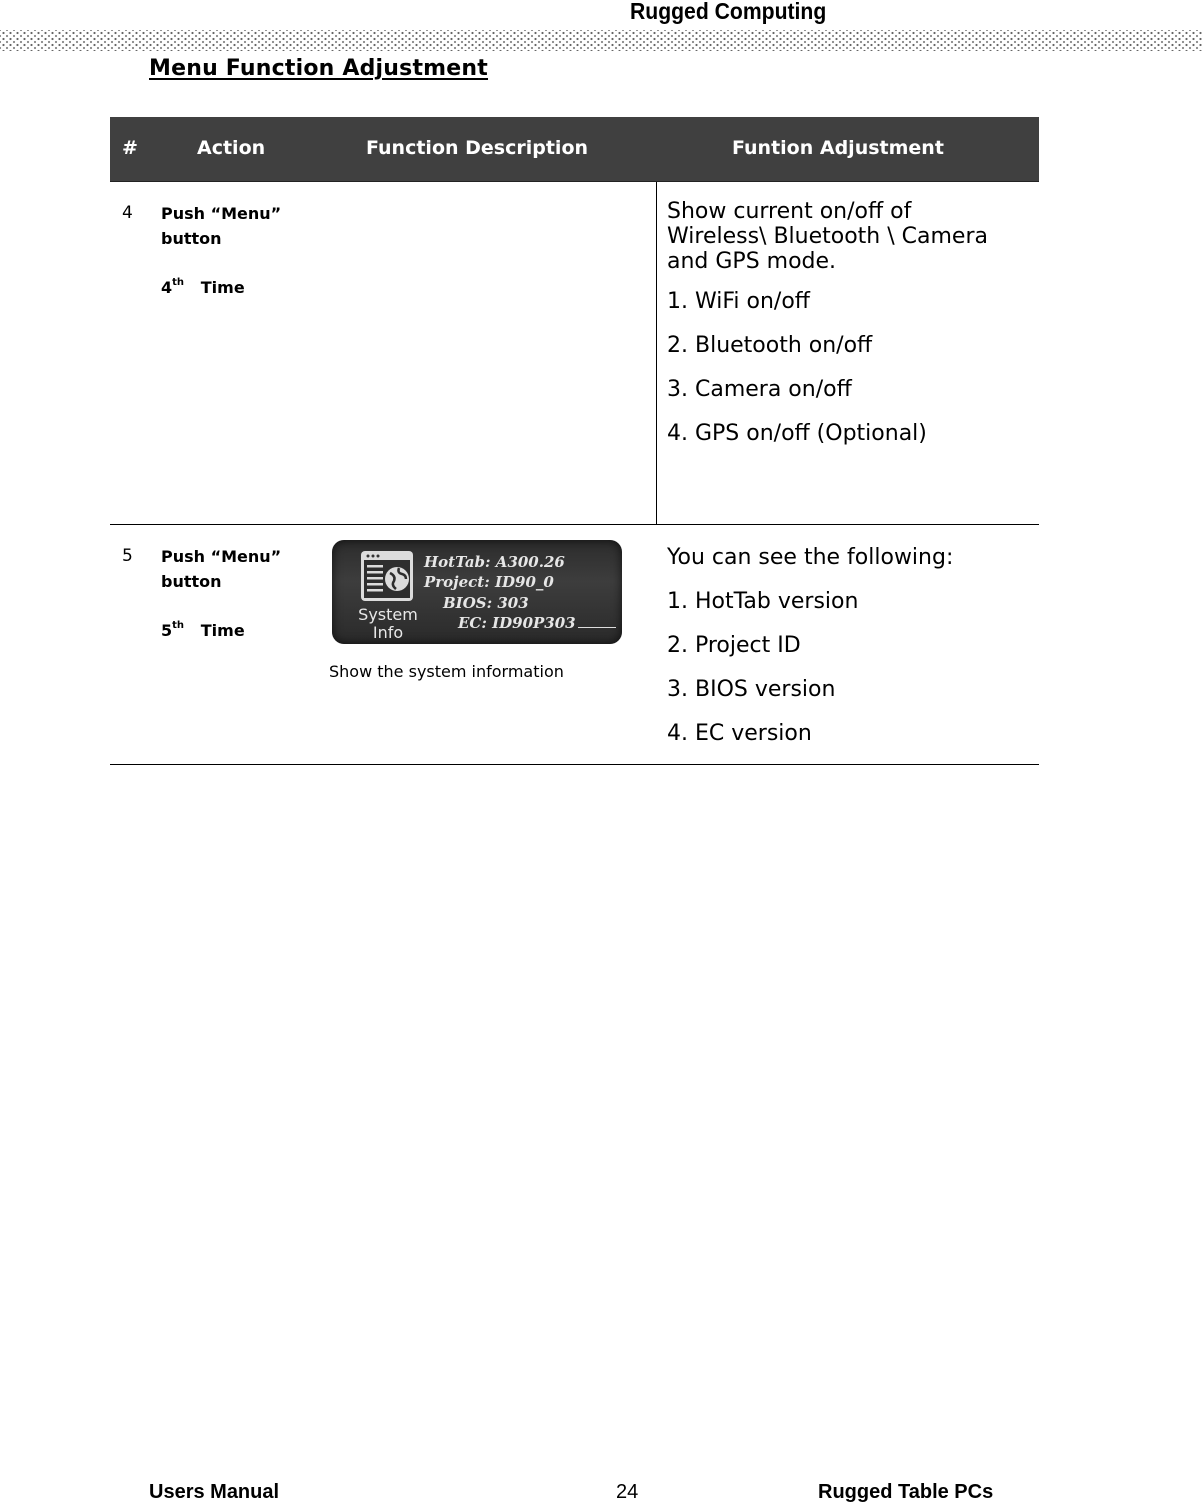  Describe the element at coordinates (167, 630) in the screenshot. I see `time-ordinal: 5` at that location.